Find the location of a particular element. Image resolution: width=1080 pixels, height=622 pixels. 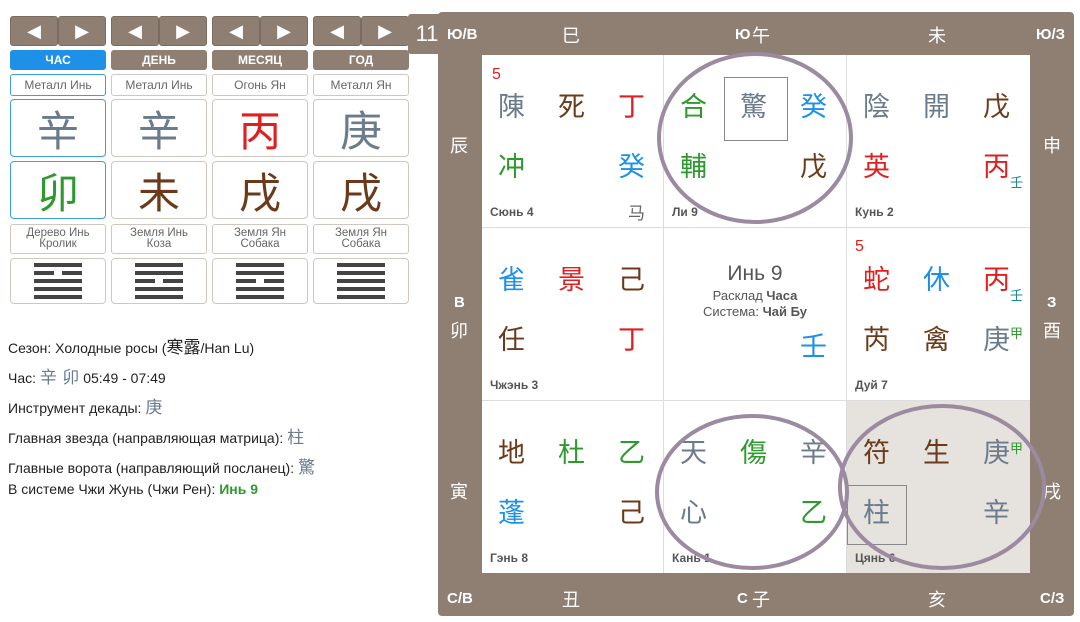

tab-hour: ЧАС is located at coordinates (58, 60).